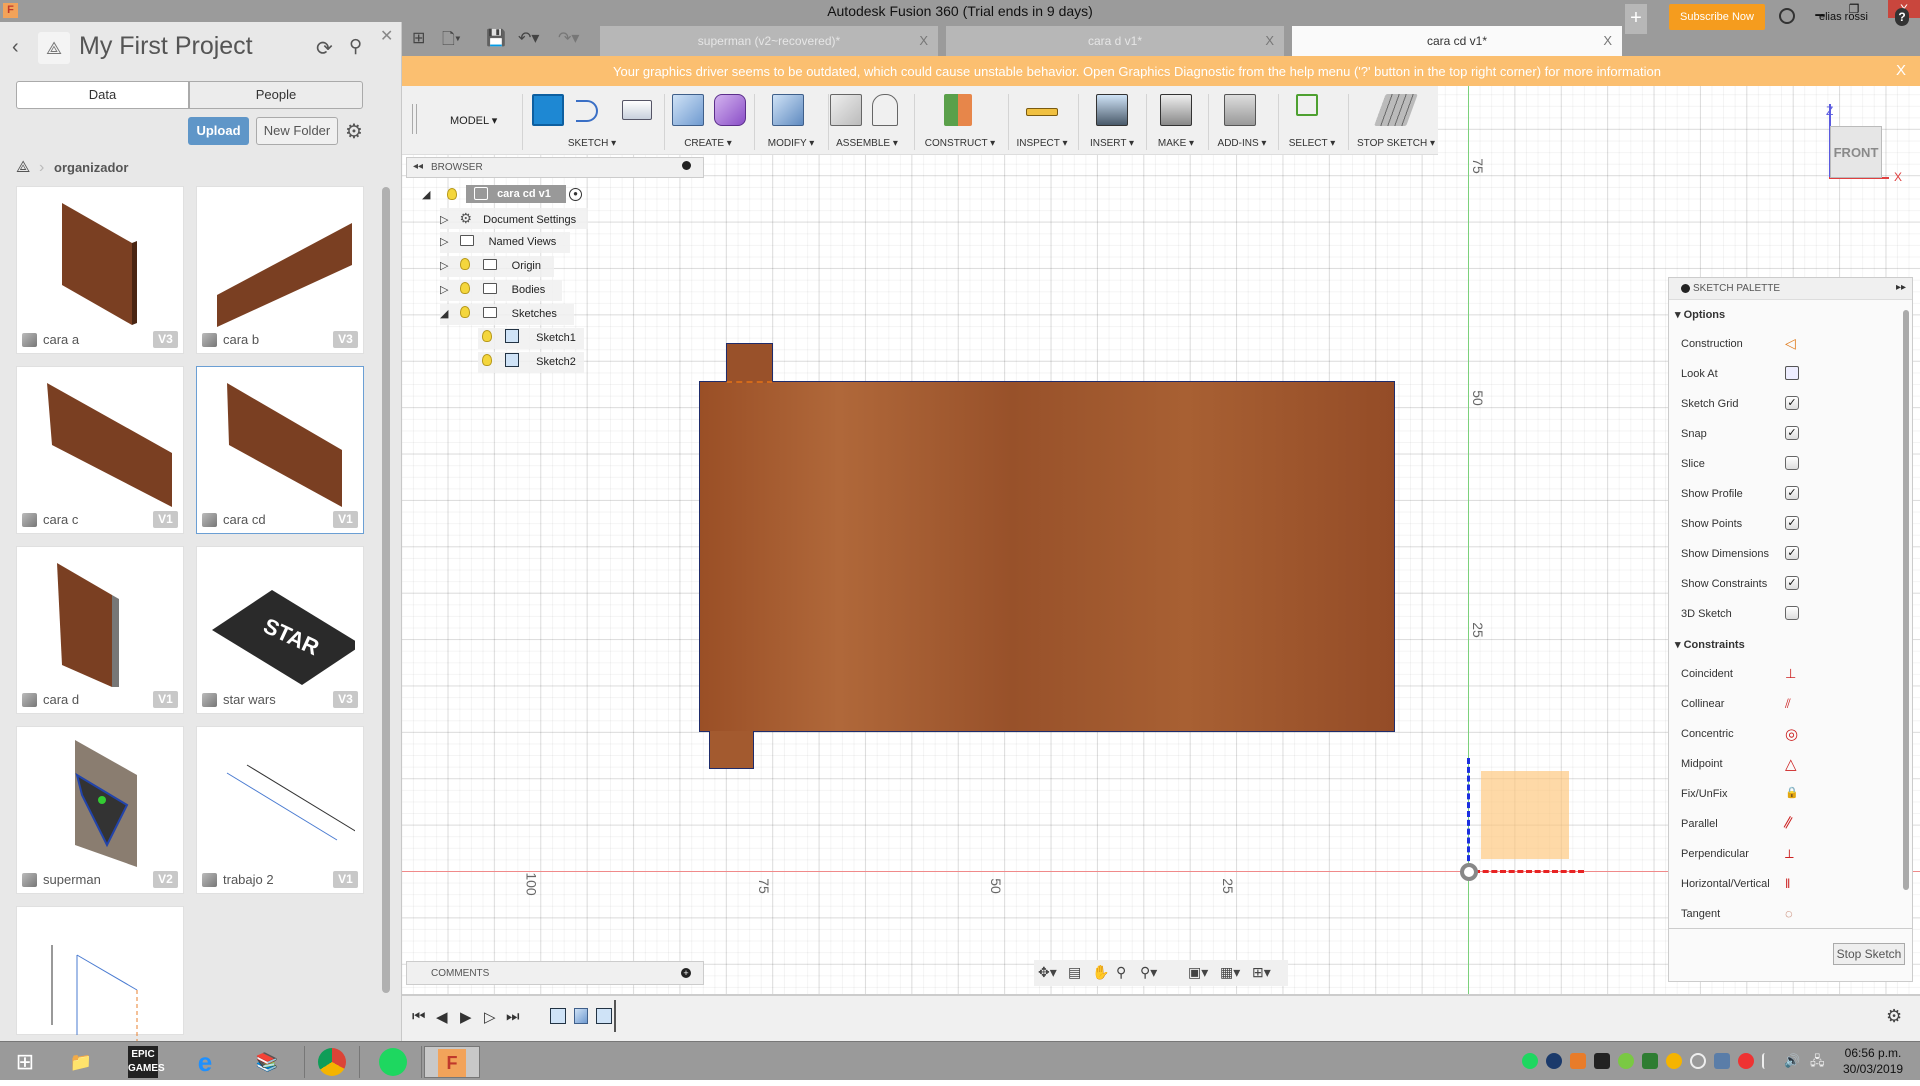  Describe the element at coordinates (514, 218) in the screenshot. I see `browser-item-document-settings: ▷ ⚙ Document Settings` at that location.